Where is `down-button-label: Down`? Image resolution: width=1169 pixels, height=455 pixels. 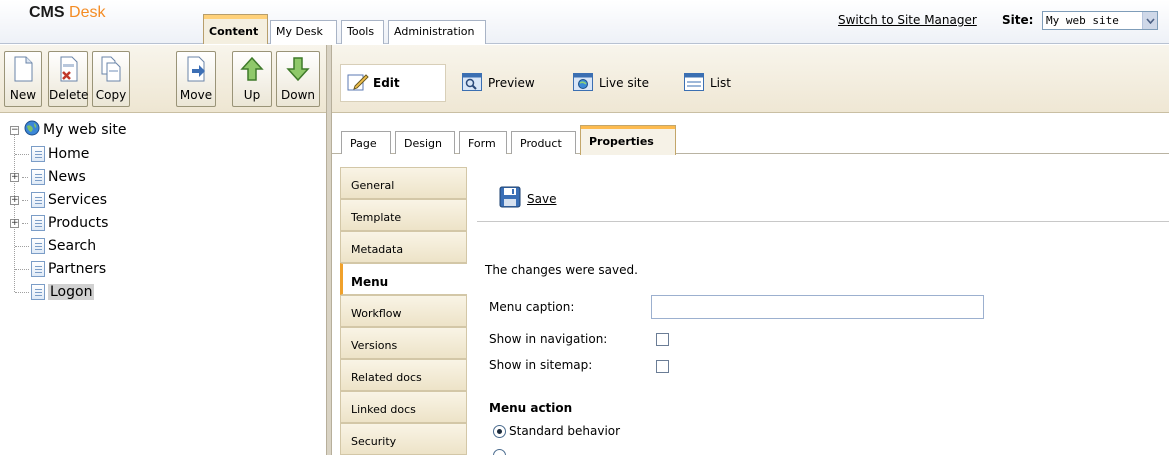
down-button-label: Down is located at coordinates (297, 95).